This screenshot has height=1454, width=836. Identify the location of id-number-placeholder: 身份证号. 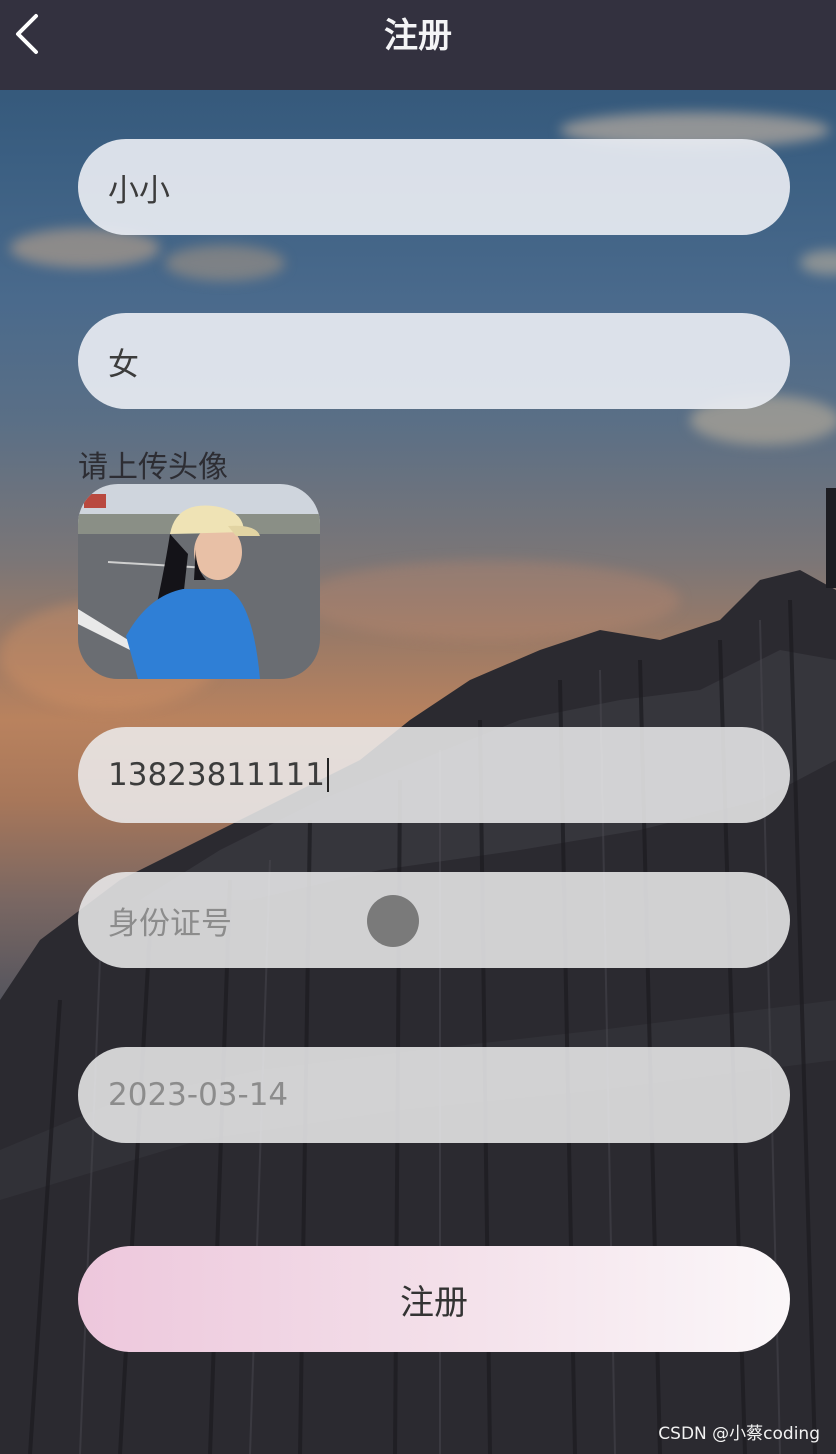
(170, 923).